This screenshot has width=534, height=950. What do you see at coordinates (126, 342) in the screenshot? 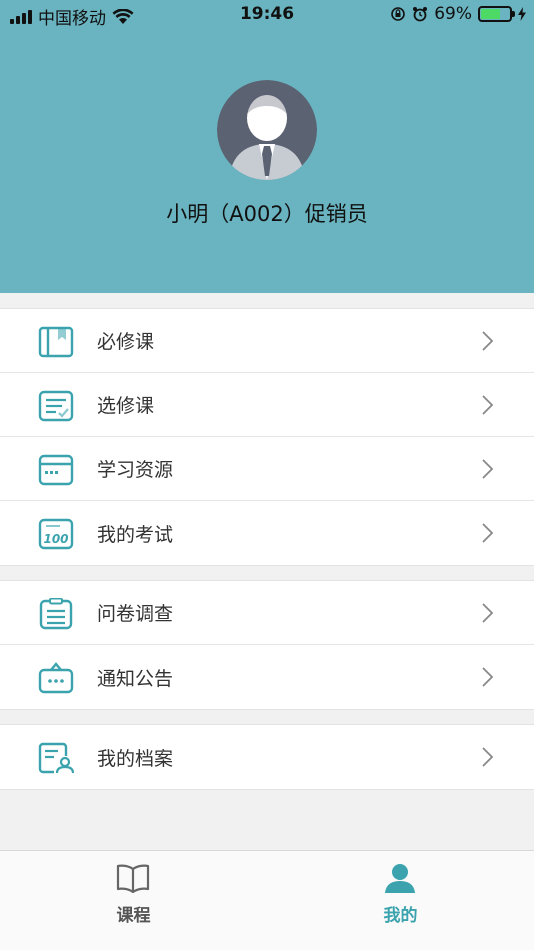
I see `menu-item-label: 必修课` at bounding box center [126, 342].